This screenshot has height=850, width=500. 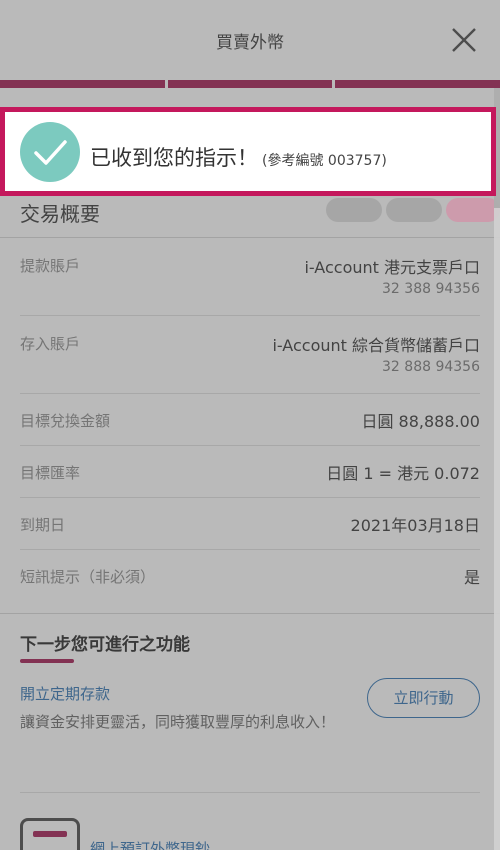 I want to click on close-icon, so click(x=464, y=40).